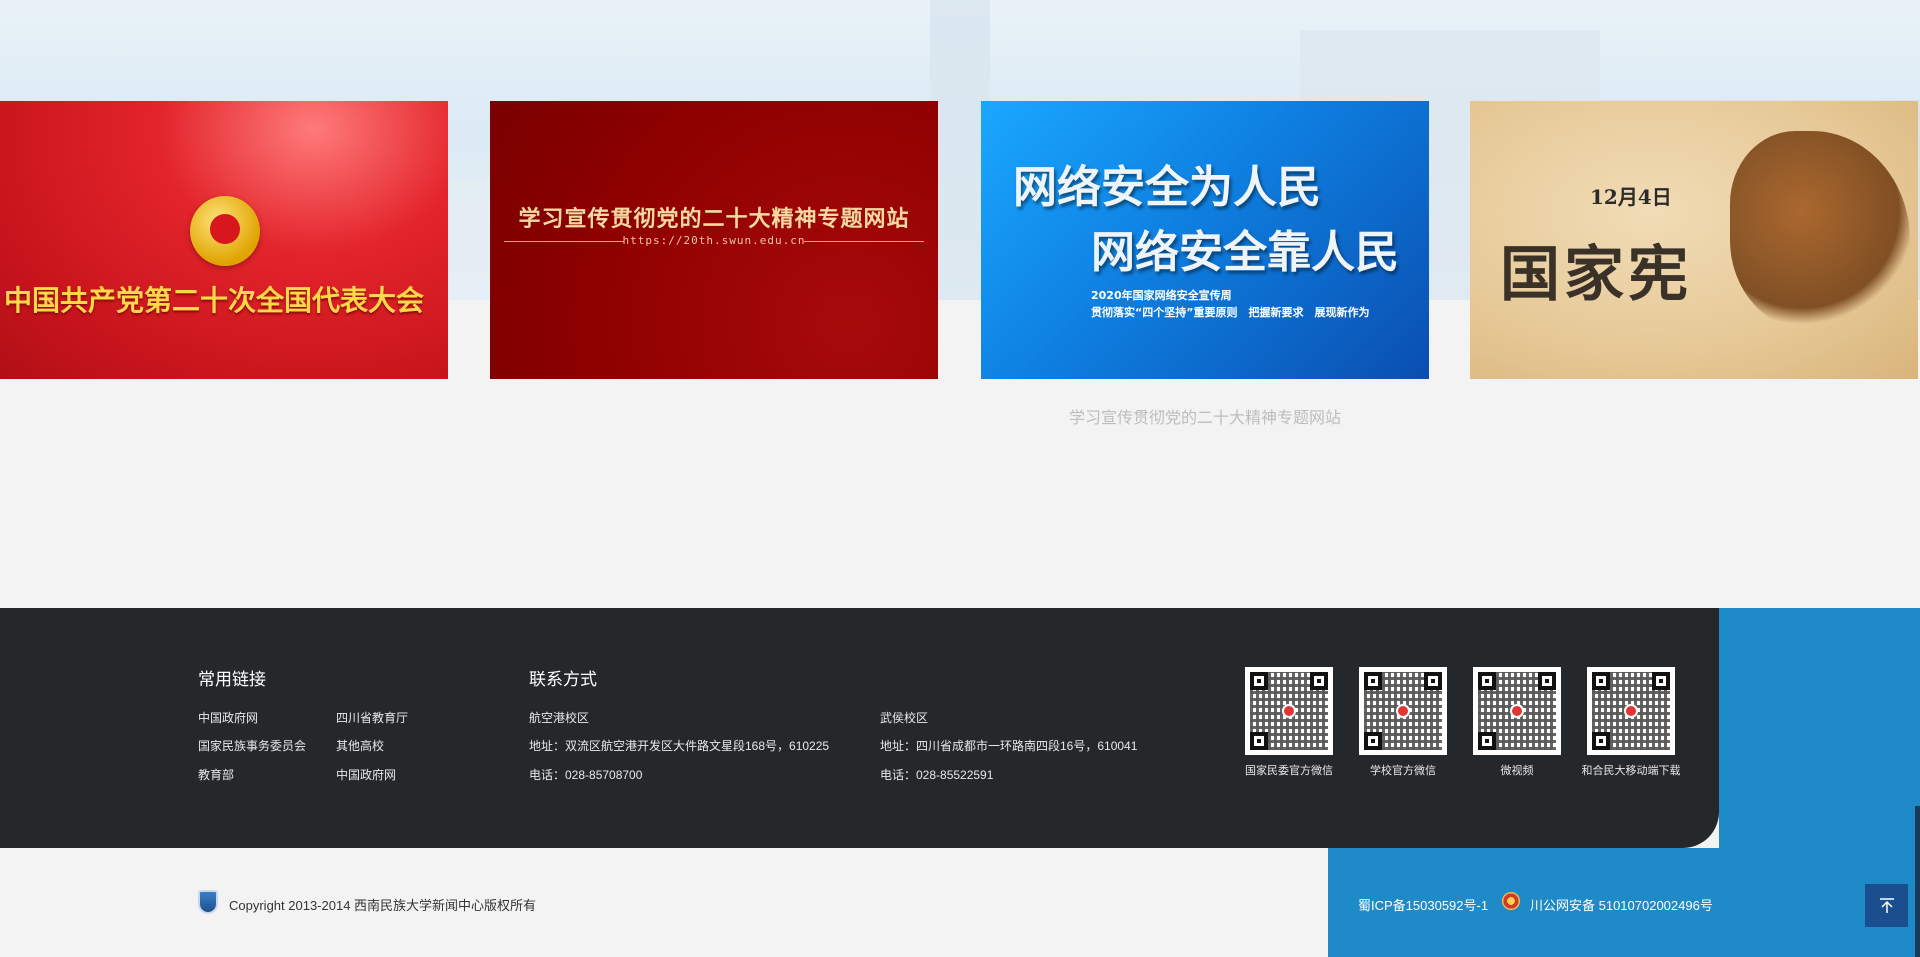 This screenshot has height=957, width=1920. I want to click on banner-line-1: 网络安全为人民, so click(1167, 187).